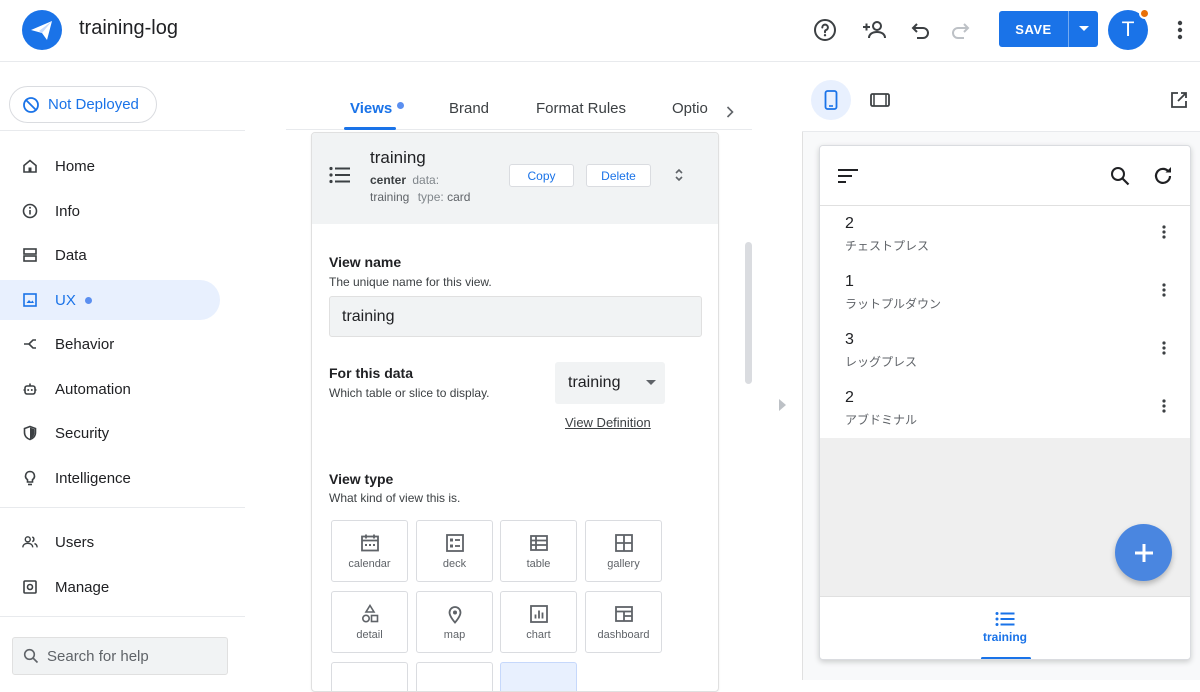  What do you see at coordinates (110, 166) in the screenshot?
I see `sidebar-item-home: Home` at bounding box center [110, 166].